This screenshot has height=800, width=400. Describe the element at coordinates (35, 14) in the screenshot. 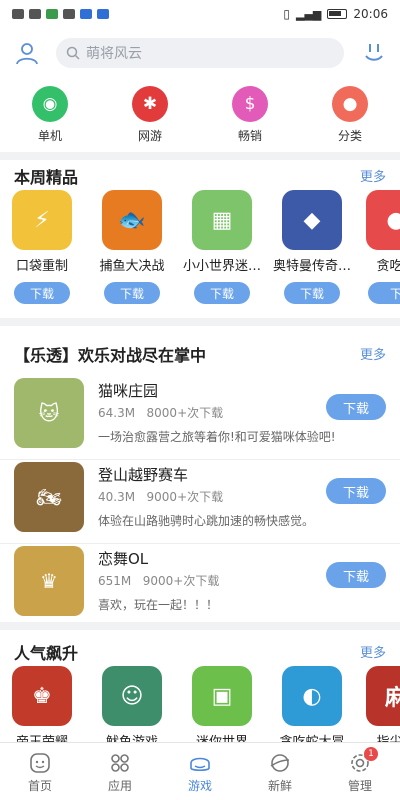

I see `wifi-icon` at that location.